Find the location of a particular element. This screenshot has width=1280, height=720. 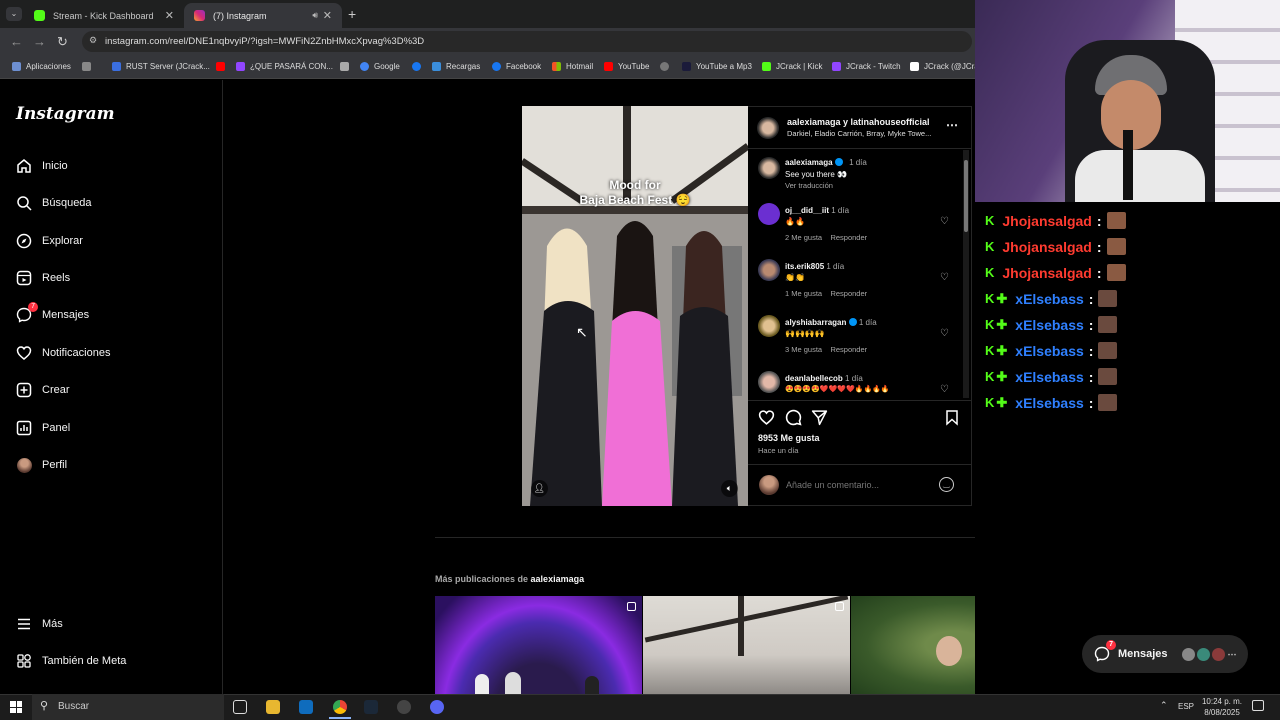

volume-icon: 🔈︎ is located at coordinates (729, 488).